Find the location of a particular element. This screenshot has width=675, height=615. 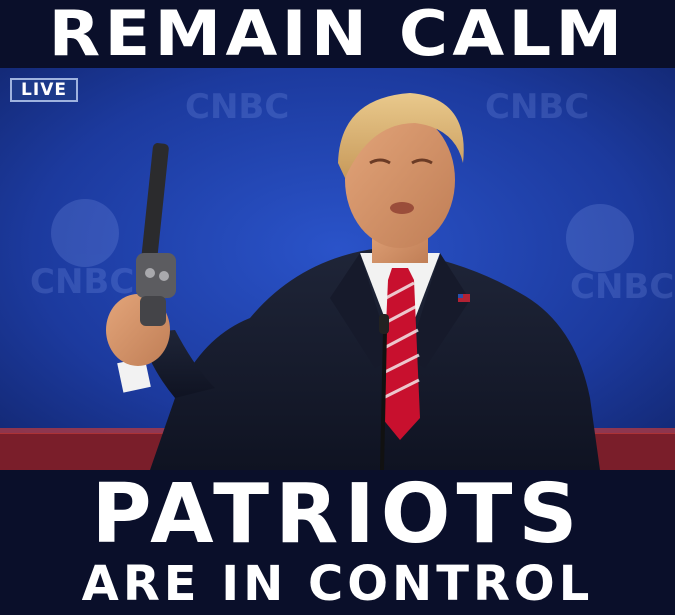

mouth is located at coordinates (402, 208).